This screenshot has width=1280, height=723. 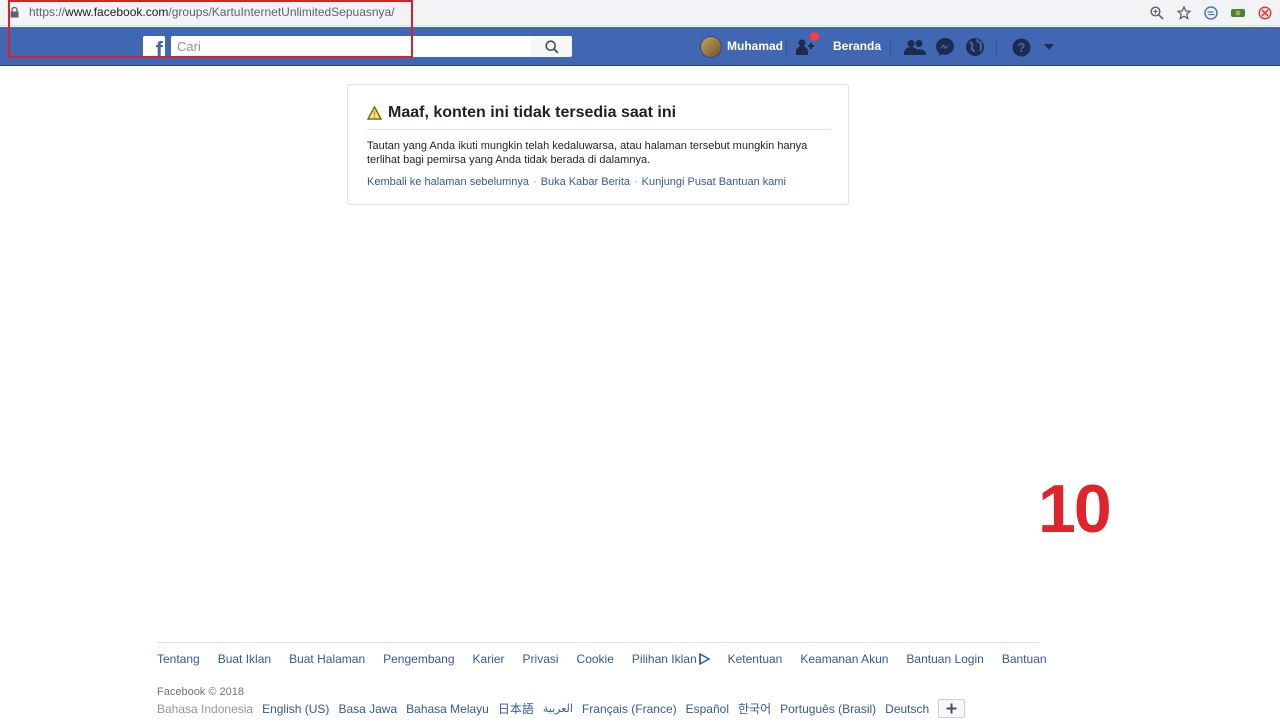 I want to click on footer-link-ad-choices-label: Pilihan Iklan, so click(x=664, y=659).